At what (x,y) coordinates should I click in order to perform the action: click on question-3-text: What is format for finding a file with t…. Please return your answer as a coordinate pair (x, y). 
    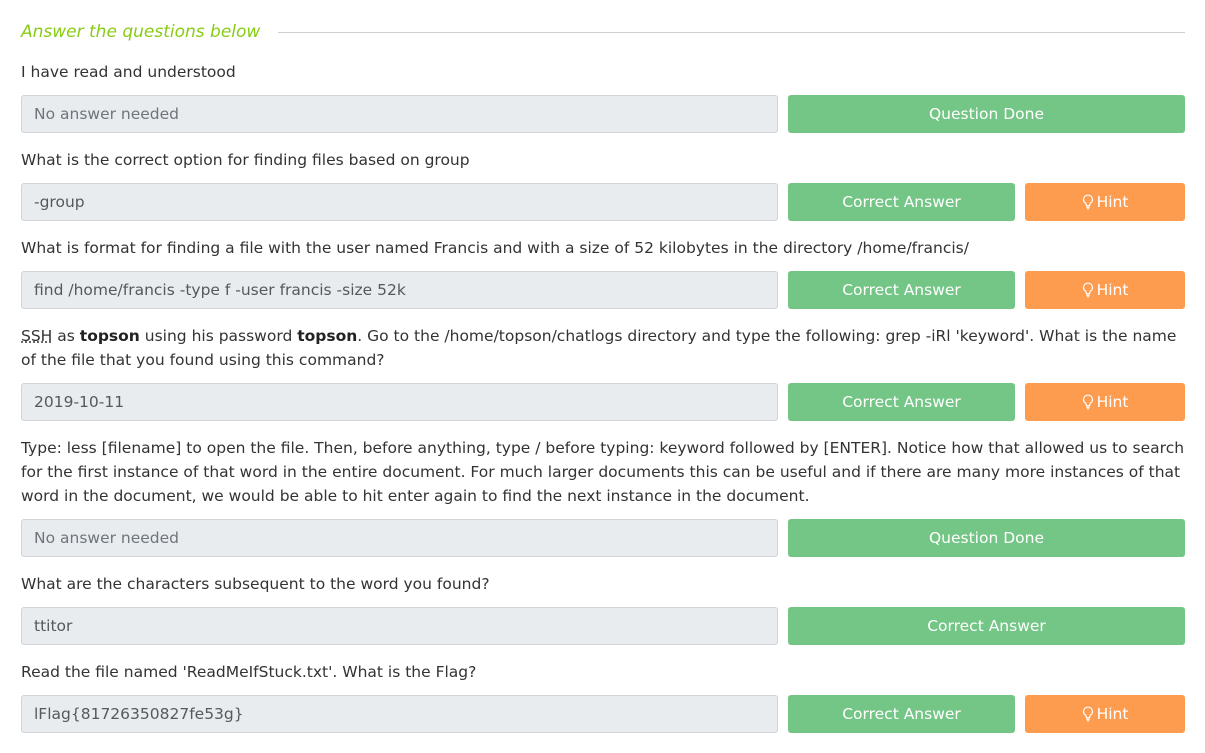
    Looking at the image, I should click on (495, 248).